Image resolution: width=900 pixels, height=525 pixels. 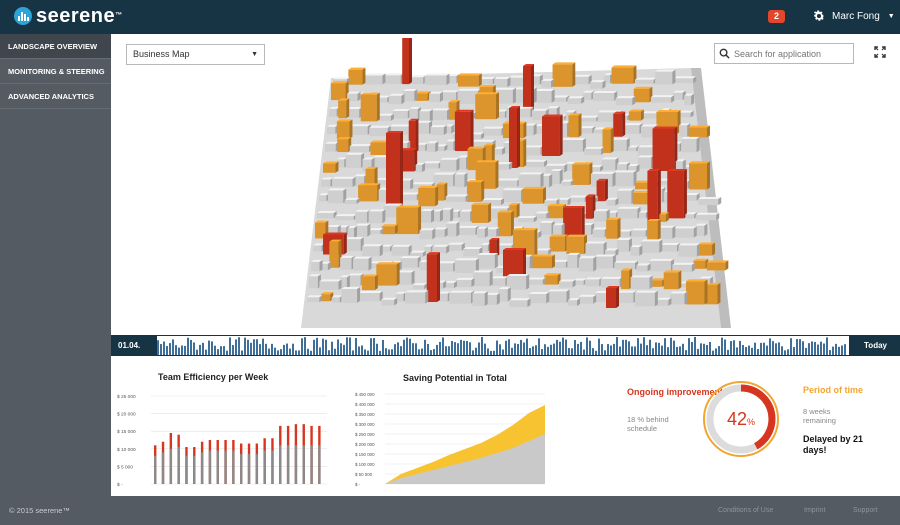 What do you see at coordinates (120, 485) in the screenshot?
I see `y-tick-label: $ -` at bounding box center [120, 485].